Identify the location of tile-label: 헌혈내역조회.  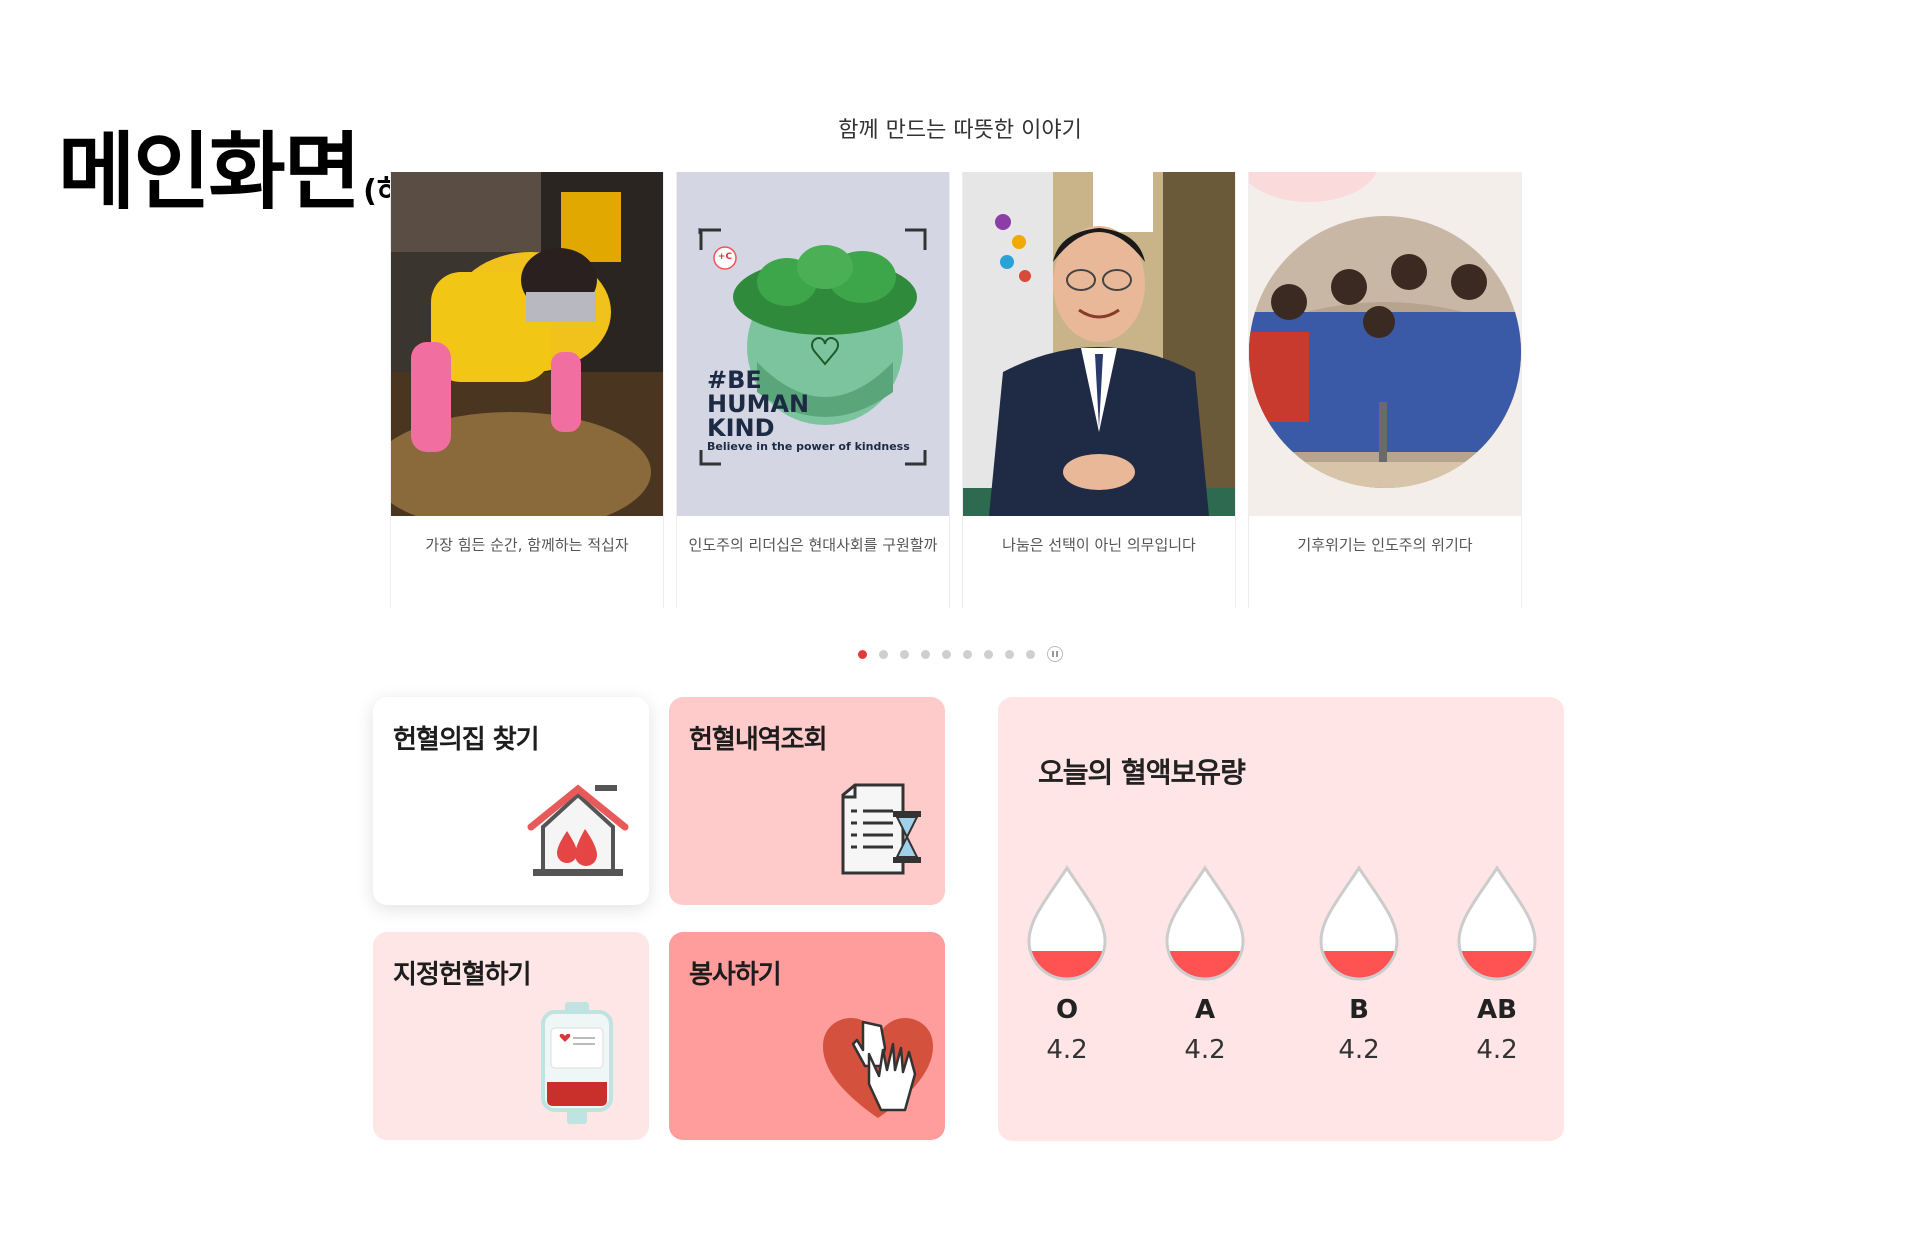
(758, 740).